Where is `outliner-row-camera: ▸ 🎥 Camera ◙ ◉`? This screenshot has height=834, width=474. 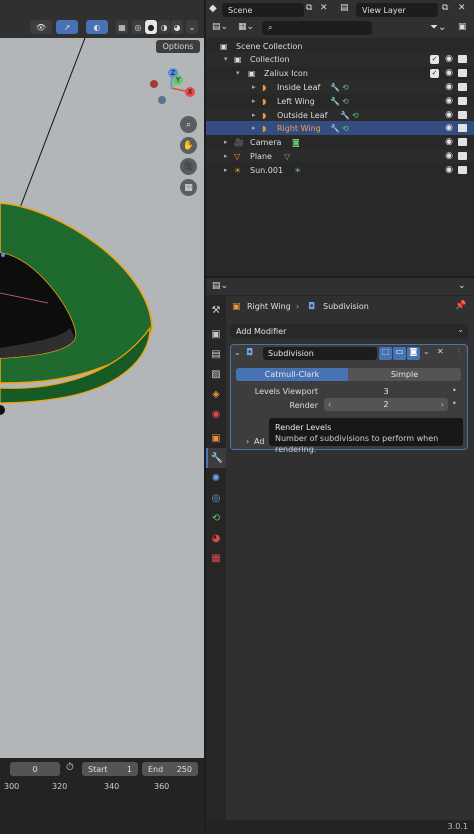 outliner-row-camera: ▸ 🎥 Camera ◙ ◉ is located at coordinates (340, 142).